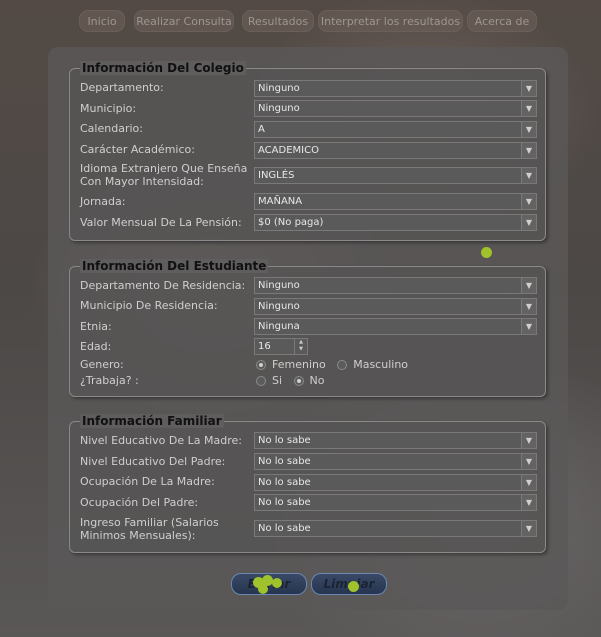 The image size is (601, 637). Describe the element at coordinates (153, 461) in the screenshot. I see `label-educacion-padre: Nivel Educativo Del Padre:` at that location.